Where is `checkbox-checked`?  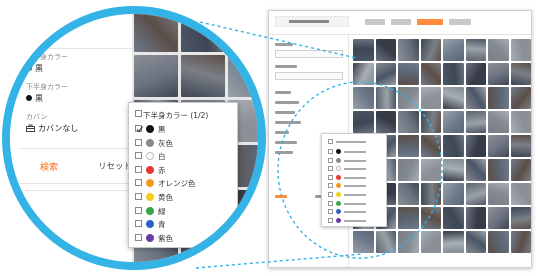
checkbox-checked is located at coordinates (139, 129).